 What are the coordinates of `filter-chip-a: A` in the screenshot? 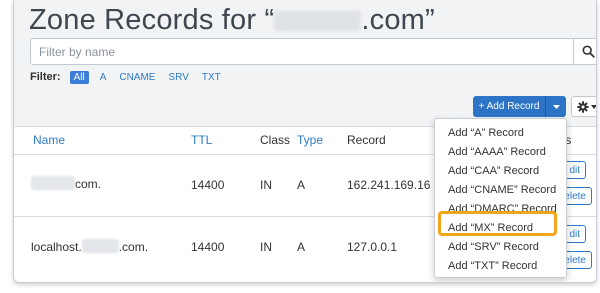 It's located at (103, 77).